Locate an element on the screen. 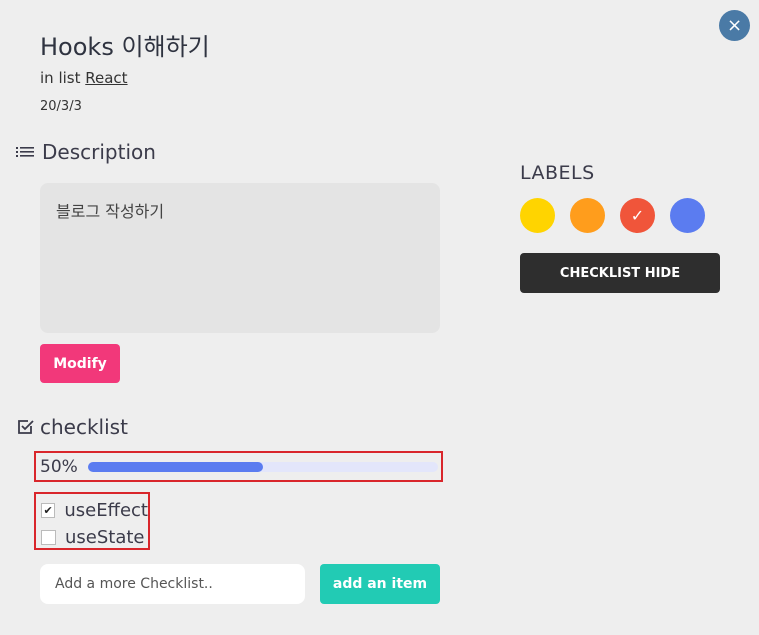 The width and height of the screenshot is (759, 635). modify-button: Modify is located at coordinates (80, 363).